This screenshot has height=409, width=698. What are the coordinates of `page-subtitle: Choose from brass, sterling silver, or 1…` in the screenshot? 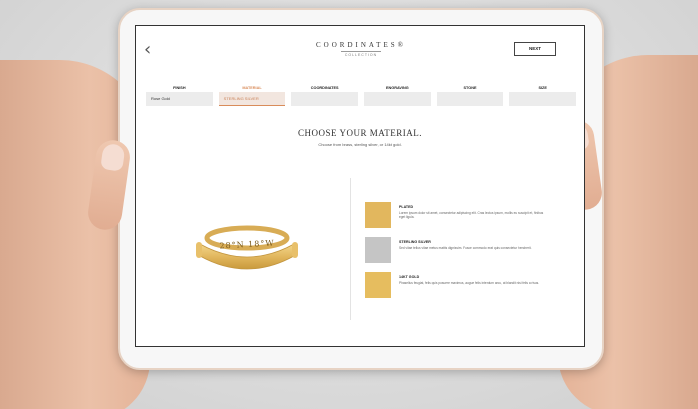 It's located at (360, 144).